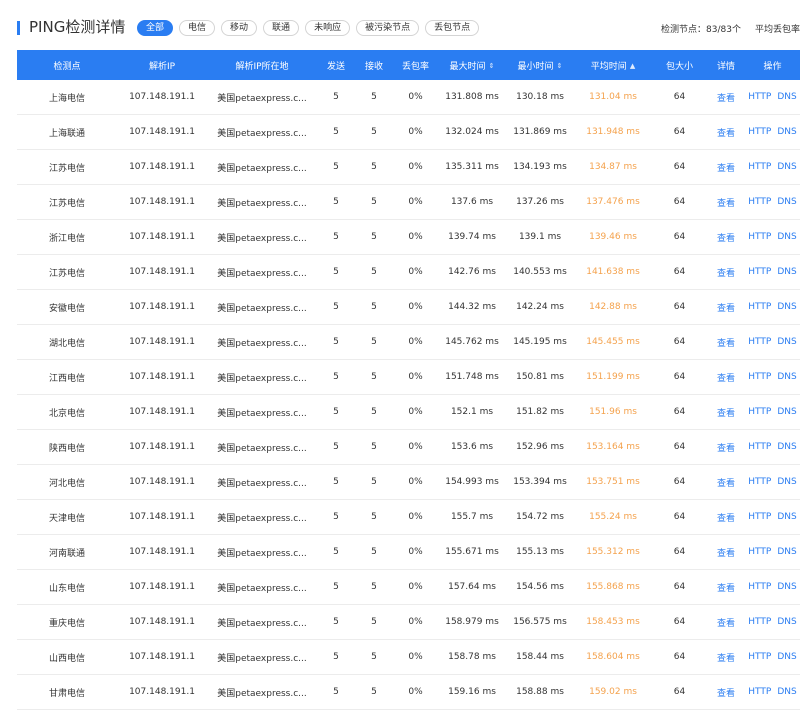 This screenshot has height=716, width=800. What do you see at coordinates (540, 412) in the screenshot?
I see `cell-min-time: 151.82 ms` at bounding box center [540, 412].